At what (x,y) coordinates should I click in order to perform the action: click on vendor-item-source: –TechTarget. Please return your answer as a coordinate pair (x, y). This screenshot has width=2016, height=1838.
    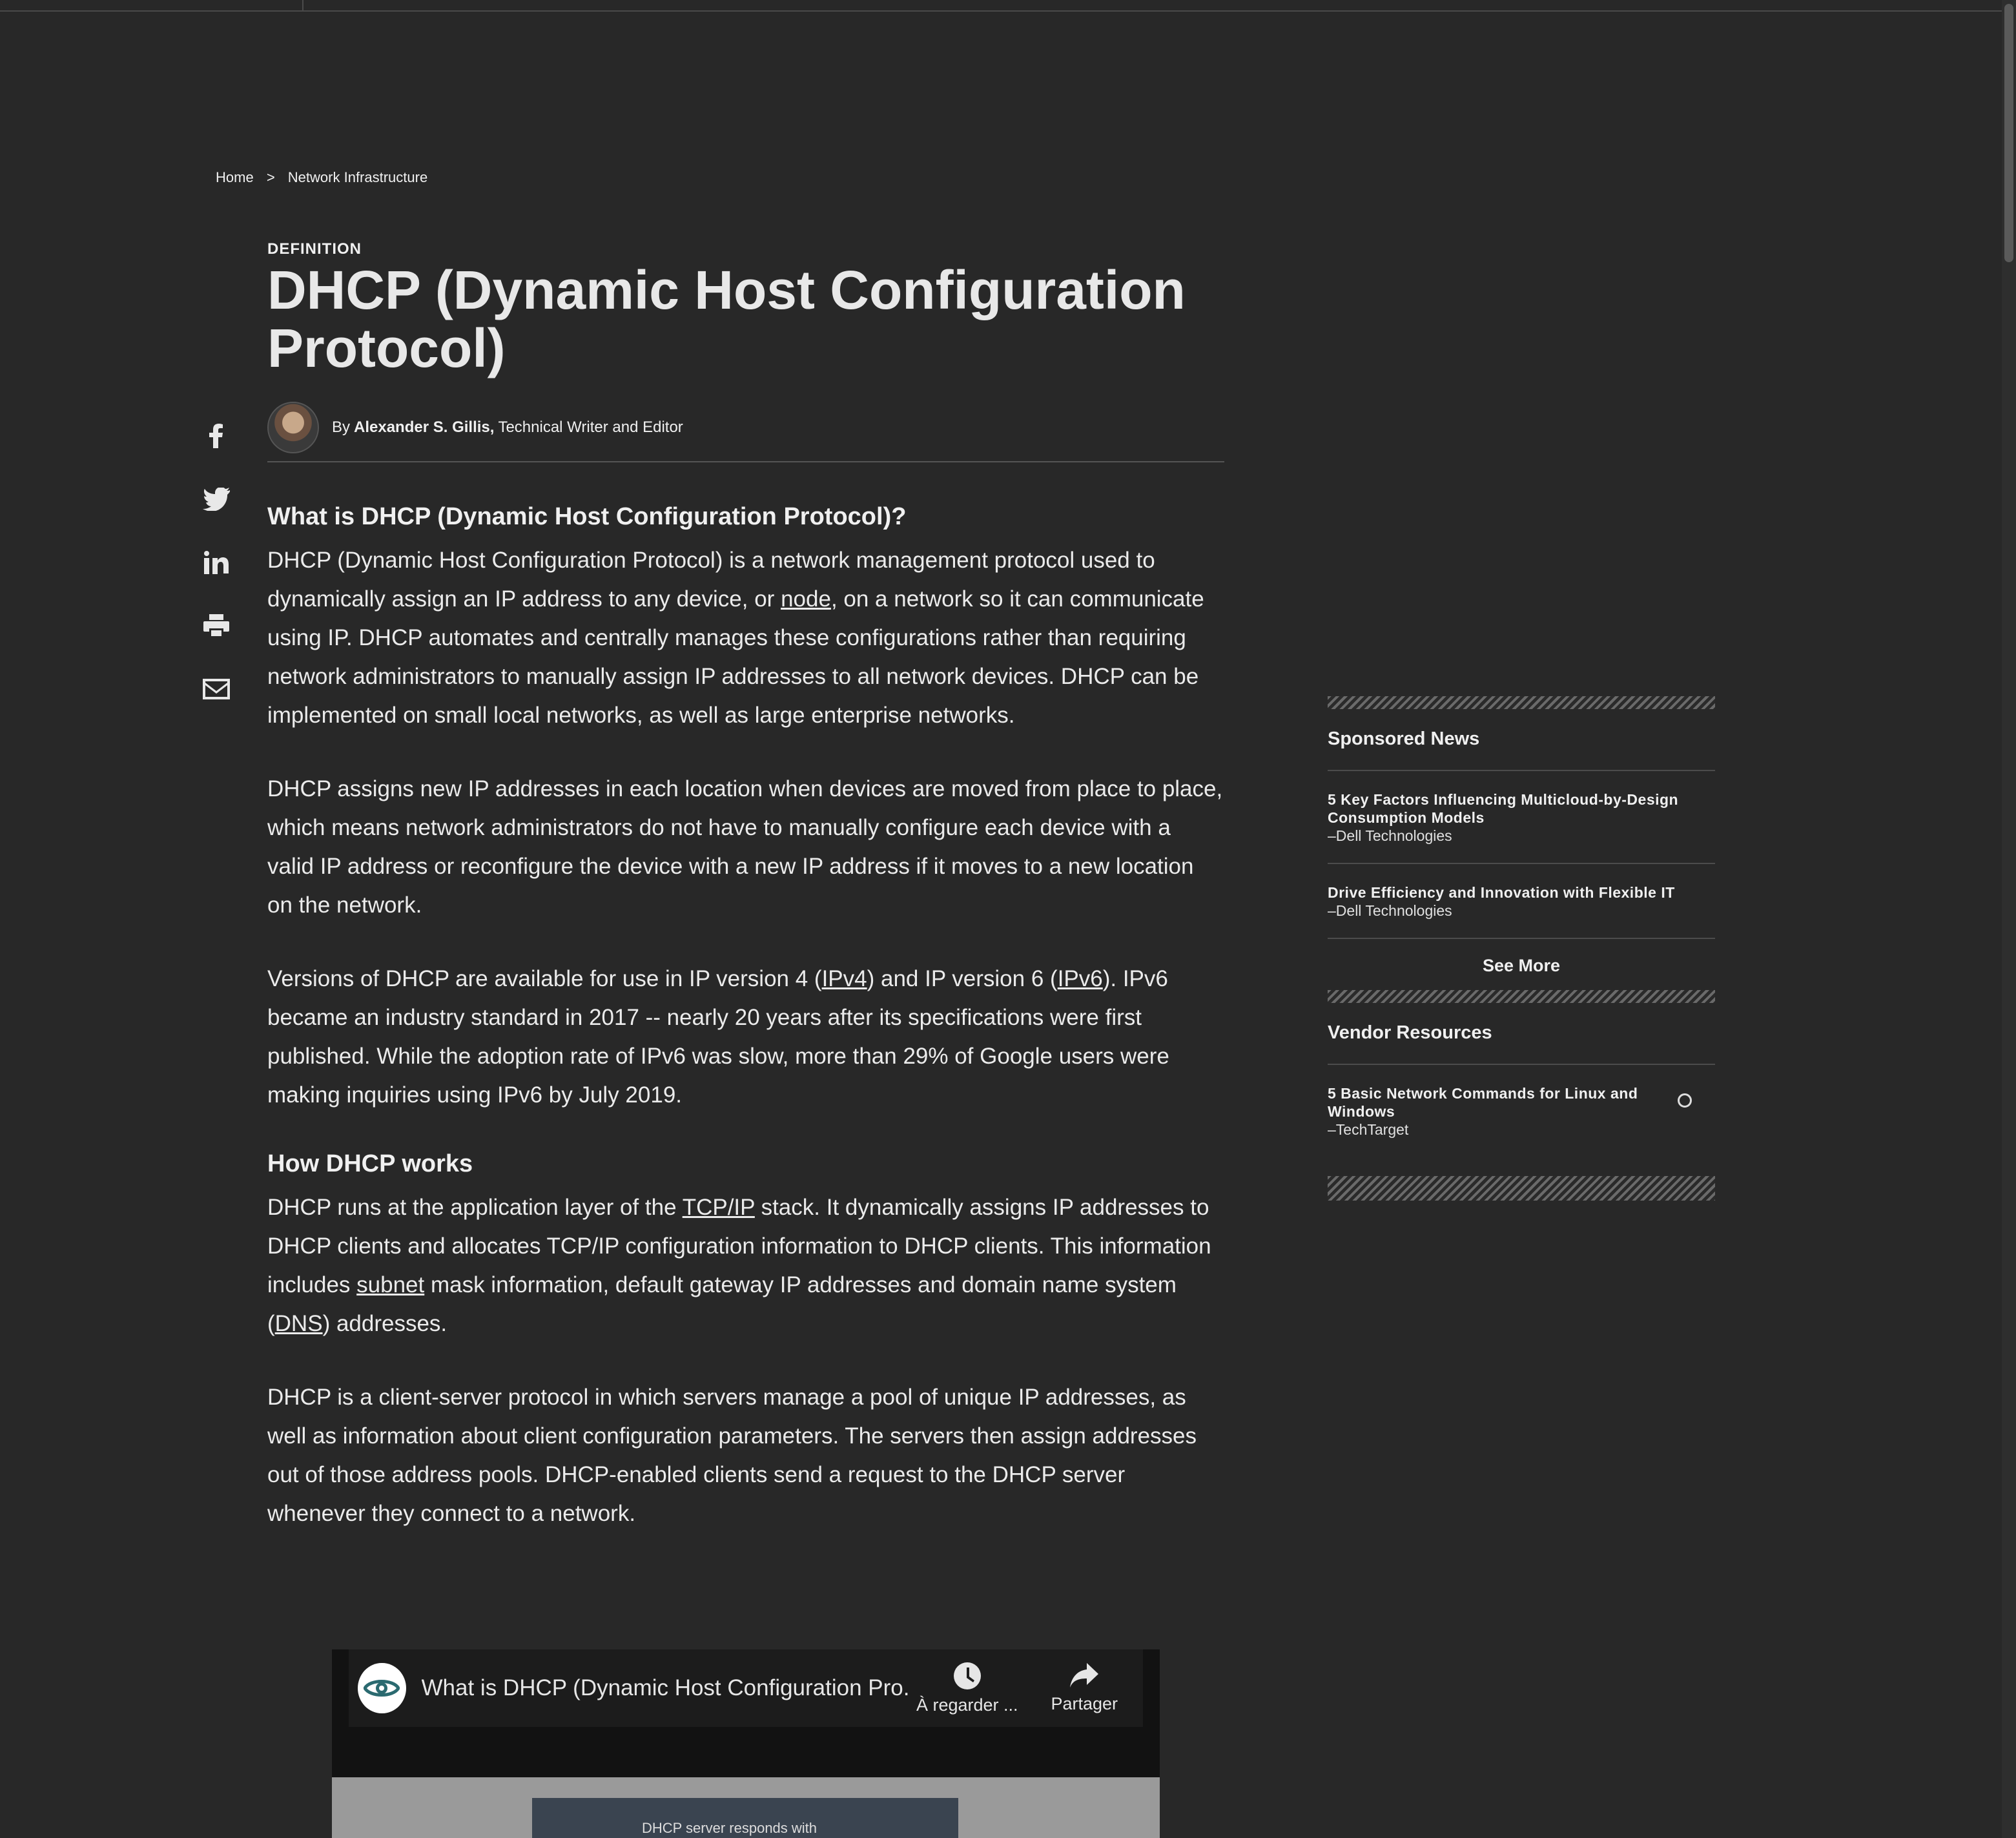
    Looking at the image, I should click on (1368, 1129).